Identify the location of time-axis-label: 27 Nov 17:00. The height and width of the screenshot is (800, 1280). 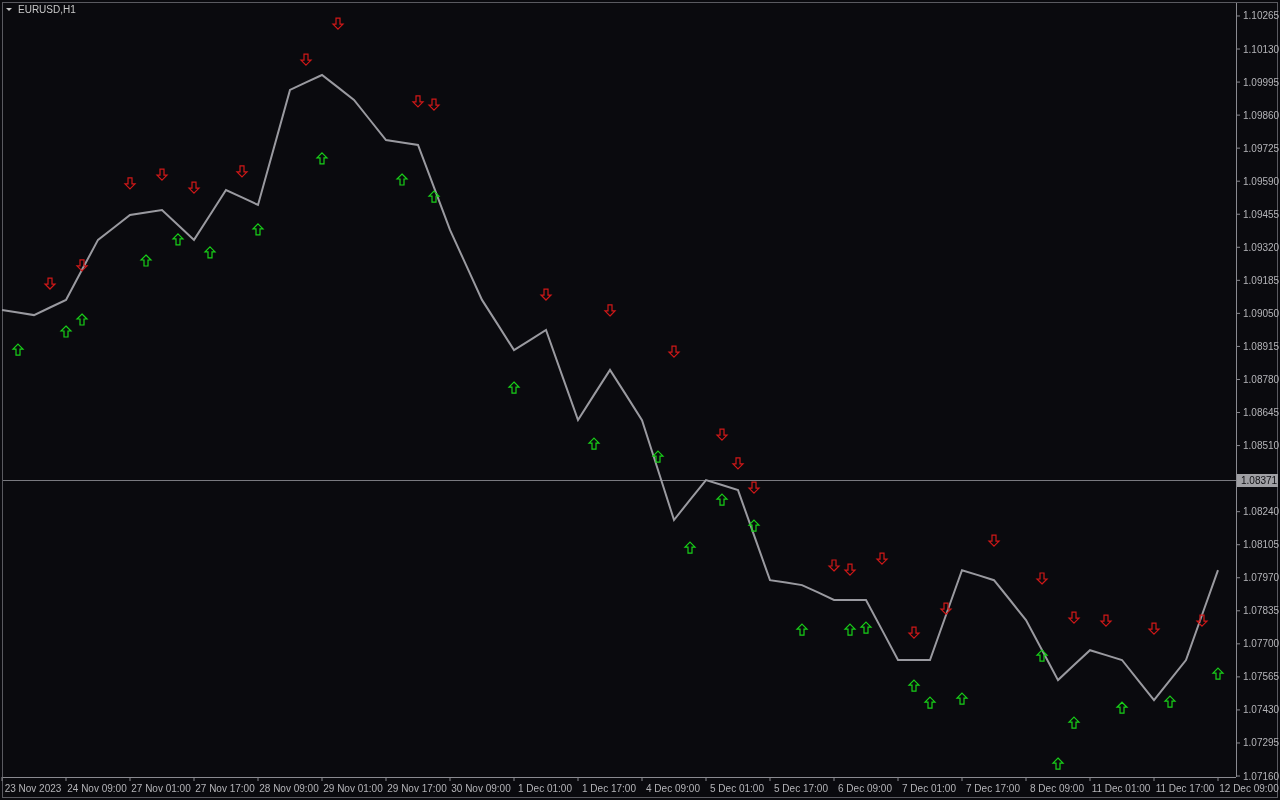
(225, 788).